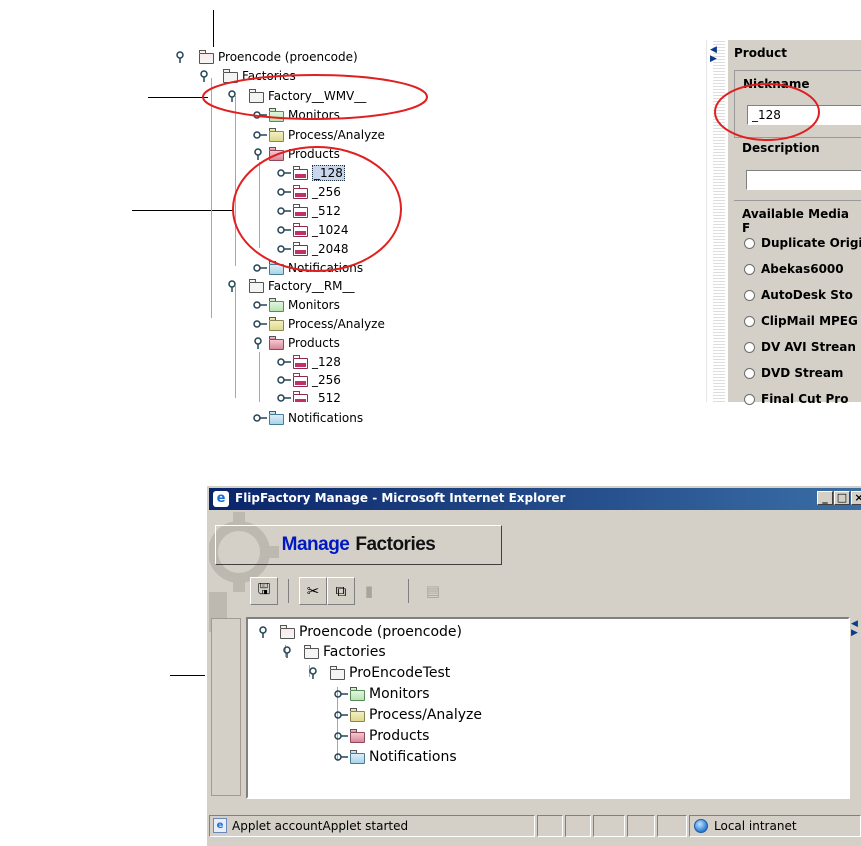 The image size is (861, 846). I want to click on ie-page-icon: e, so click(220, 825).